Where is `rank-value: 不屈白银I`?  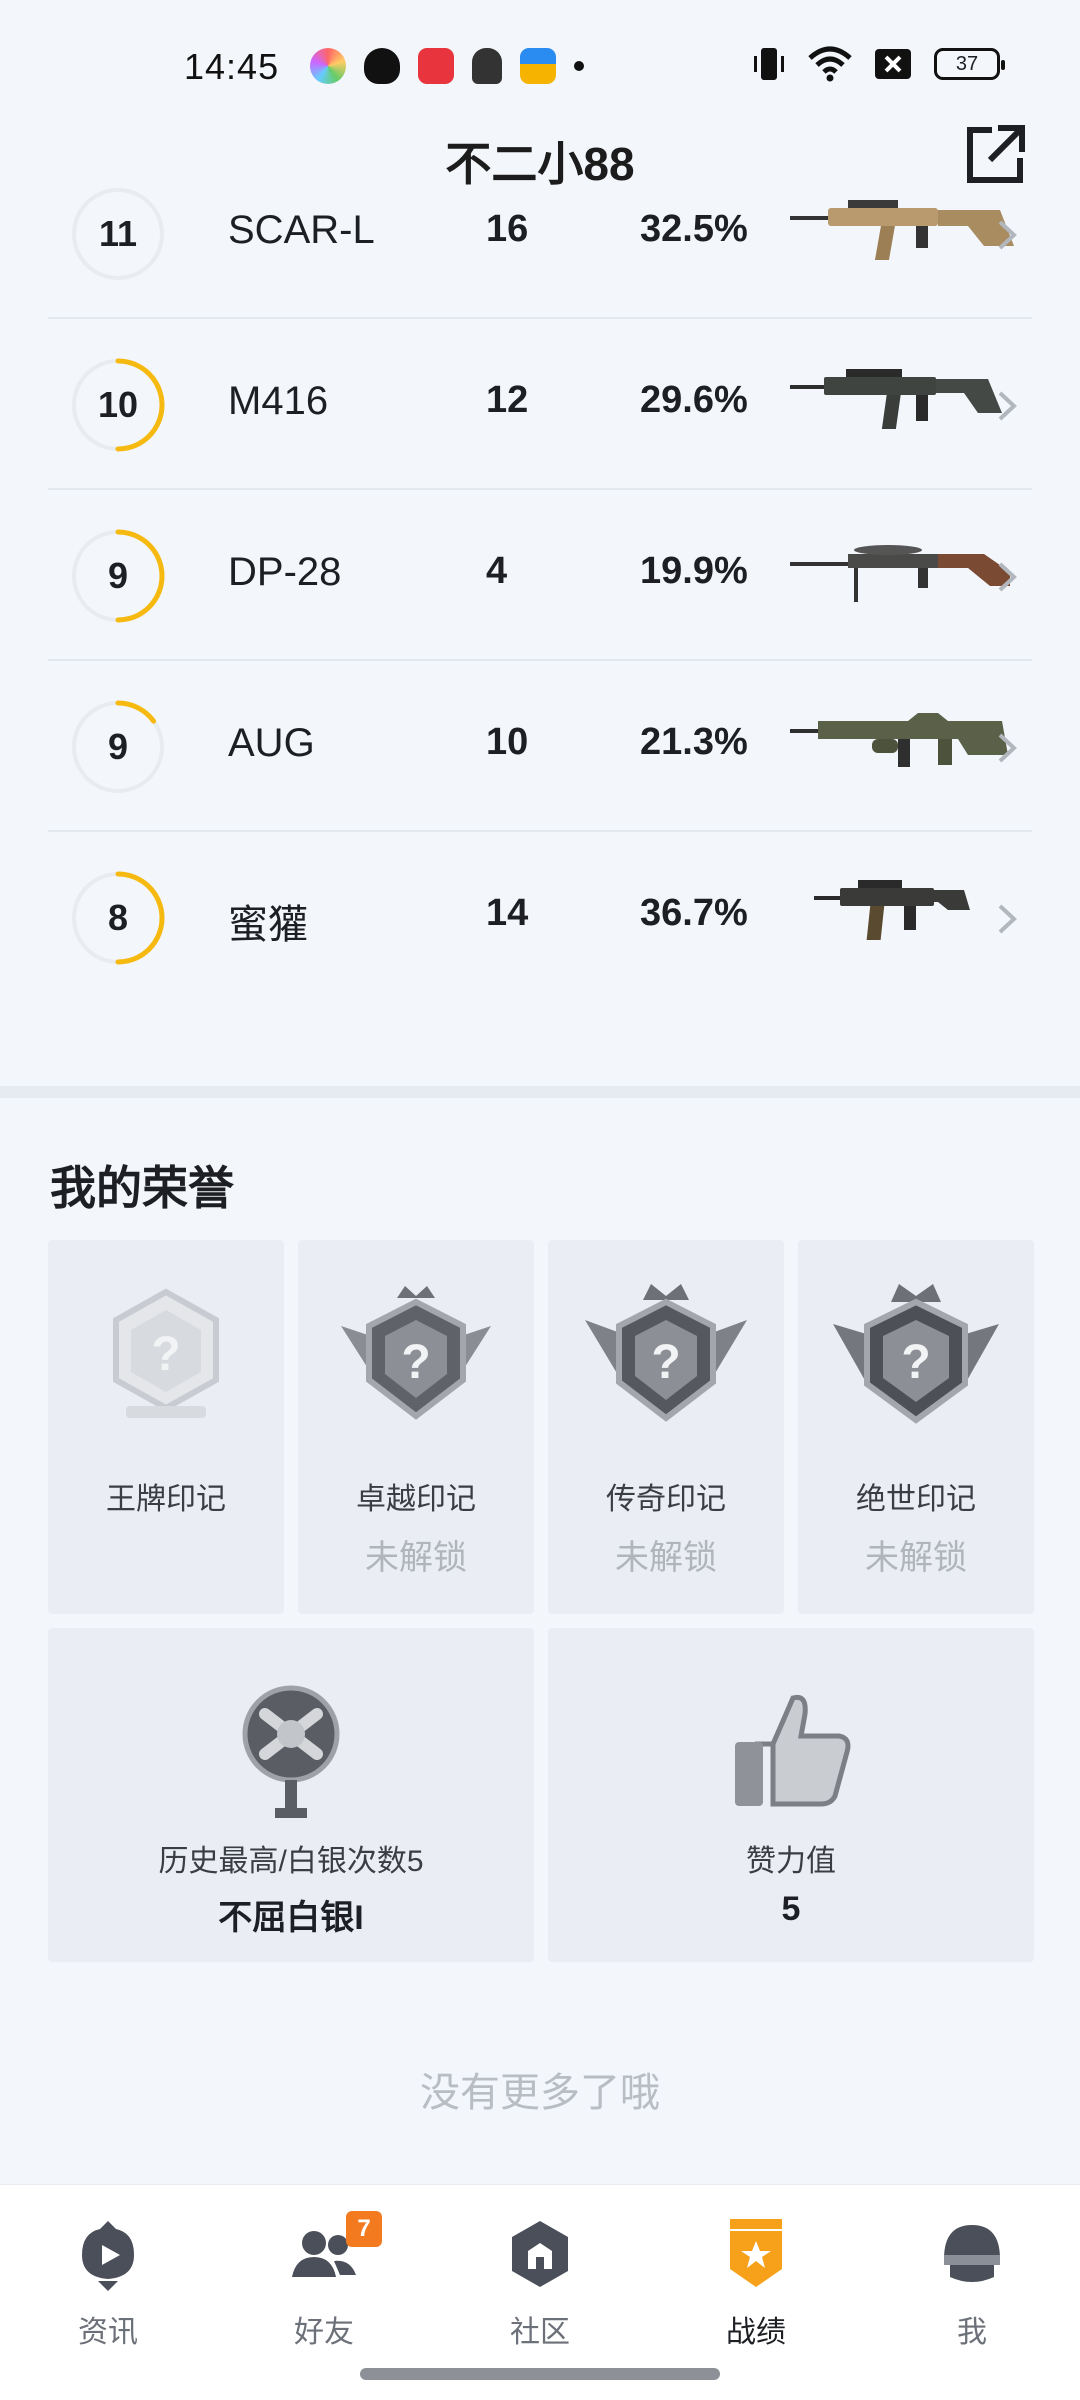 rank-value: 不屈白银I is located at coordinates (291, 1918).